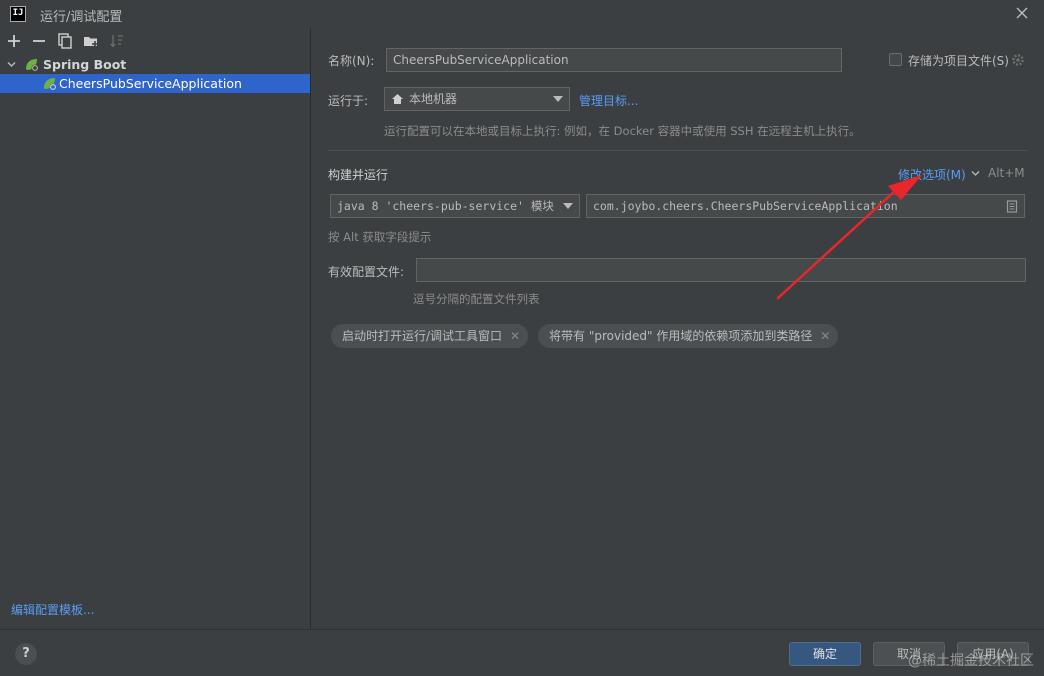 Image resolution: width=1044 pixels, height=676 pixels. I want to click on folder-add-icon, so click(91, 42).